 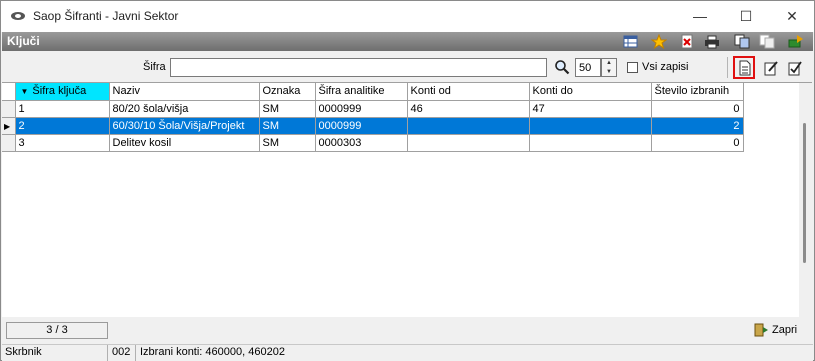 I want to click on section-title: Ključi, so click(x=23, y=41).